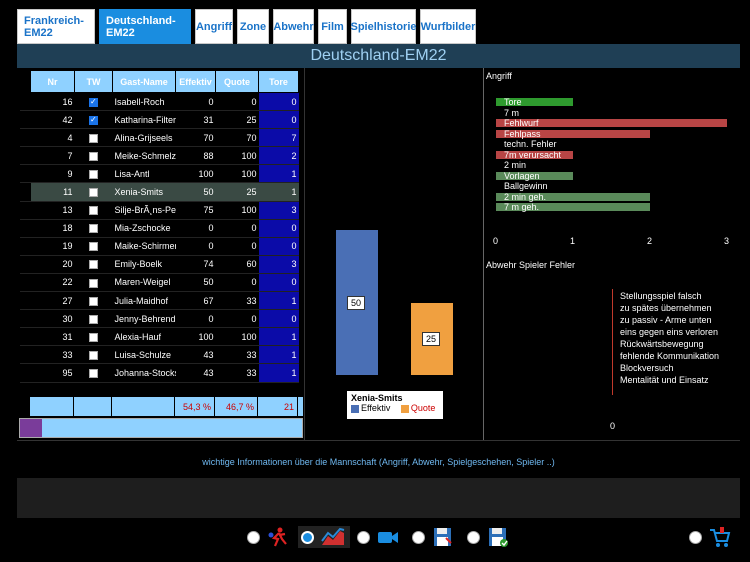  What do you see at coordinates (473, 537) in the screenshot?
I see `radio-save-check` at bounding box center [473, 537].